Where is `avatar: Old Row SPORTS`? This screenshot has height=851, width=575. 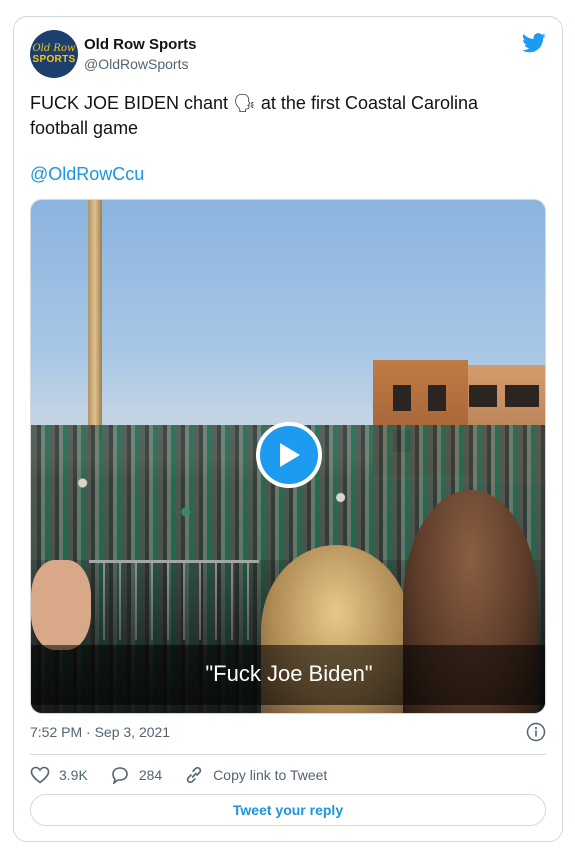 avatar: Old Row SPORTS is located at coordinates (54, 54).